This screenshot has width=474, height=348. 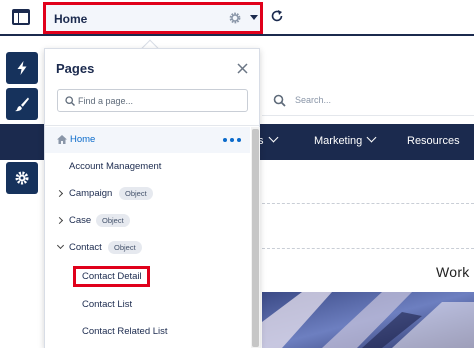 What do you see at coordinates (433, 141) in the screenshot?
I see `nav-item-resources: Resources` at bounding box center [433, 141].